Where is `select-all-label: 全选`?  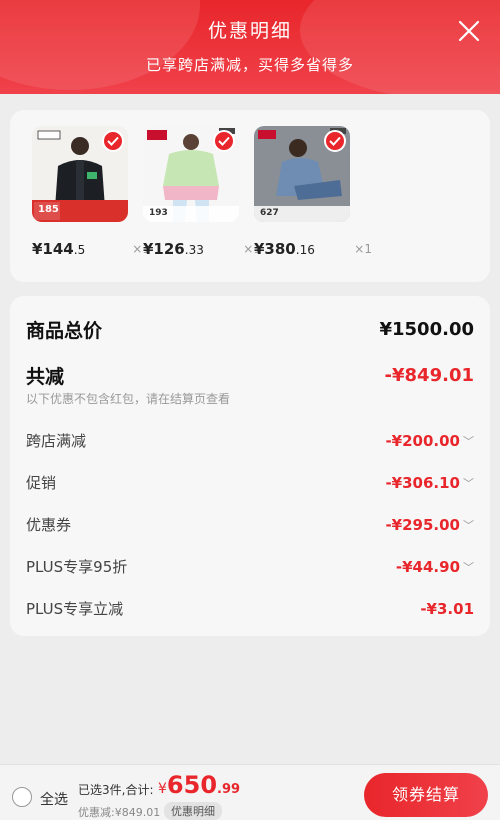 select-all-label: 全选 is located at coordinates (54, 799).